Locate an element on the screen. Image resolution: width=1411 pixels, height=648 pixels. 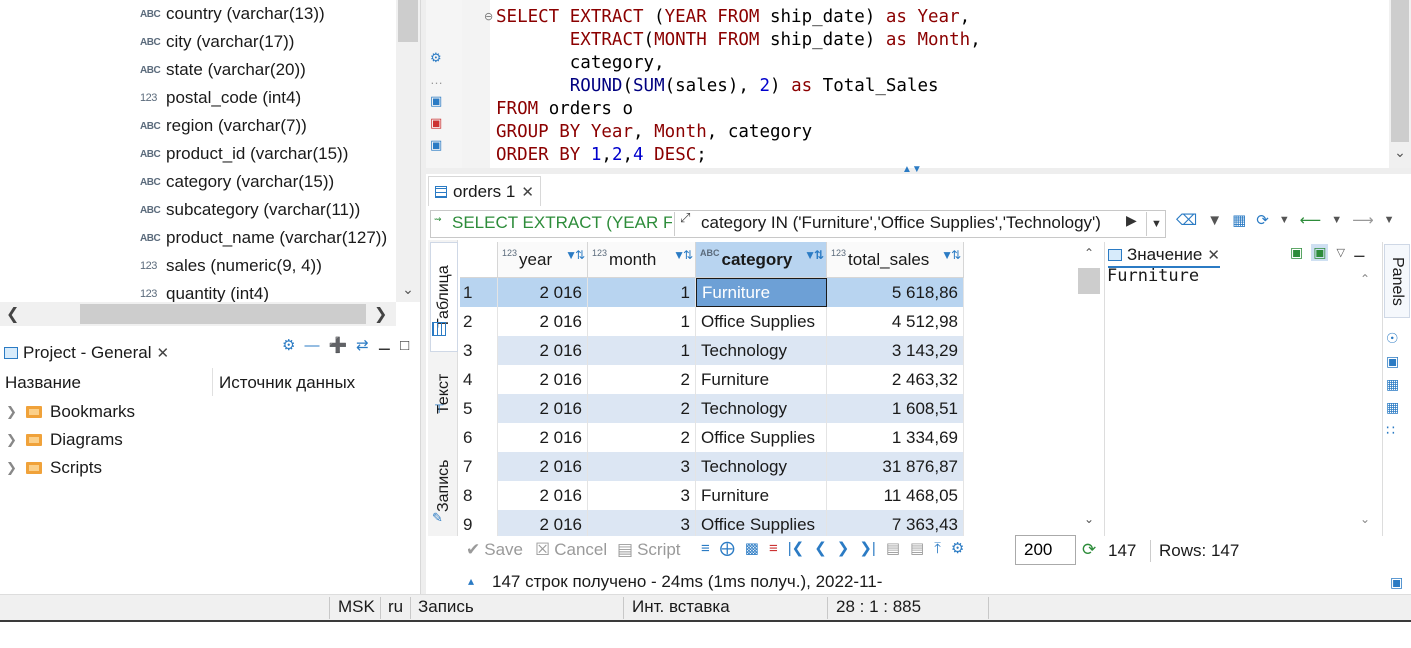
column-header-category: ABC category ▼⇅ is located at coordinates (761, 260).